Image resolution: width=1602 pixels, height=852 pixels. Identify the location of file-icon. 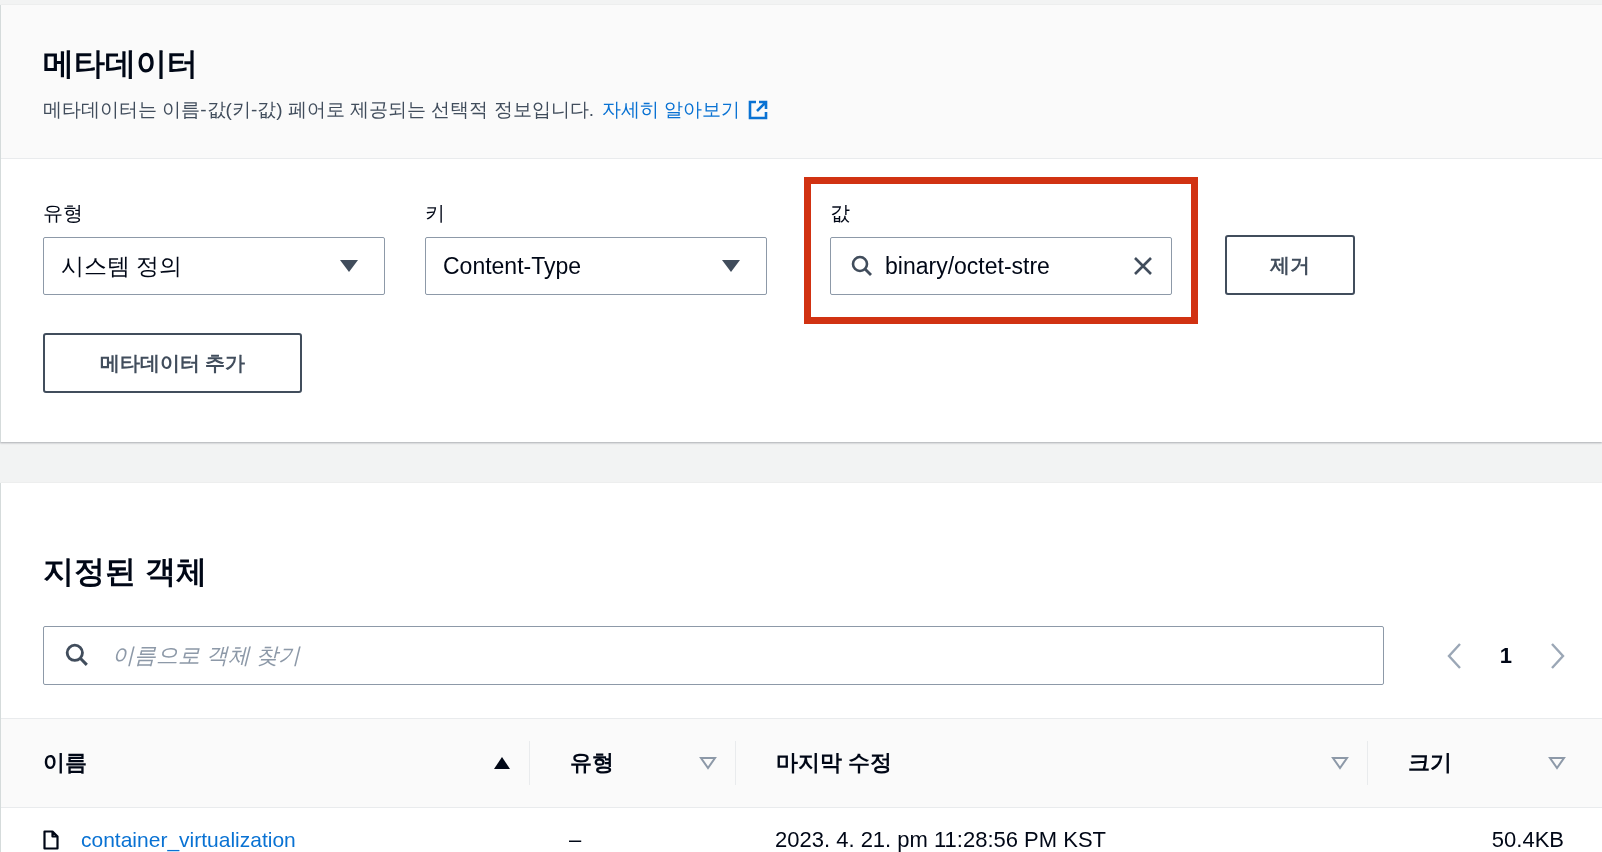
(51, 840).